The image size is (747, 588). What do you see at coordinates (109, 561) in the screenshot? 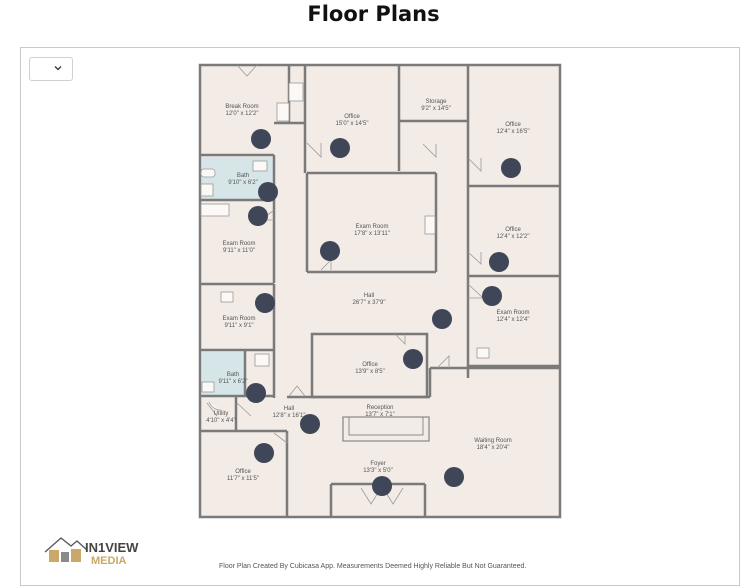
I see `logo-brand-bottom: MEDIA` at bounding box center [109, 561].